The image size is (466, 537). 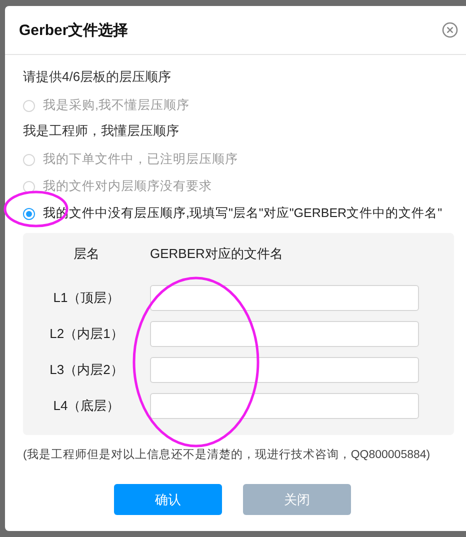 What do you see at coordinates (36, 209) in the screenshot?
I see `annotation-ellipse` at bounding box center [36, 209].